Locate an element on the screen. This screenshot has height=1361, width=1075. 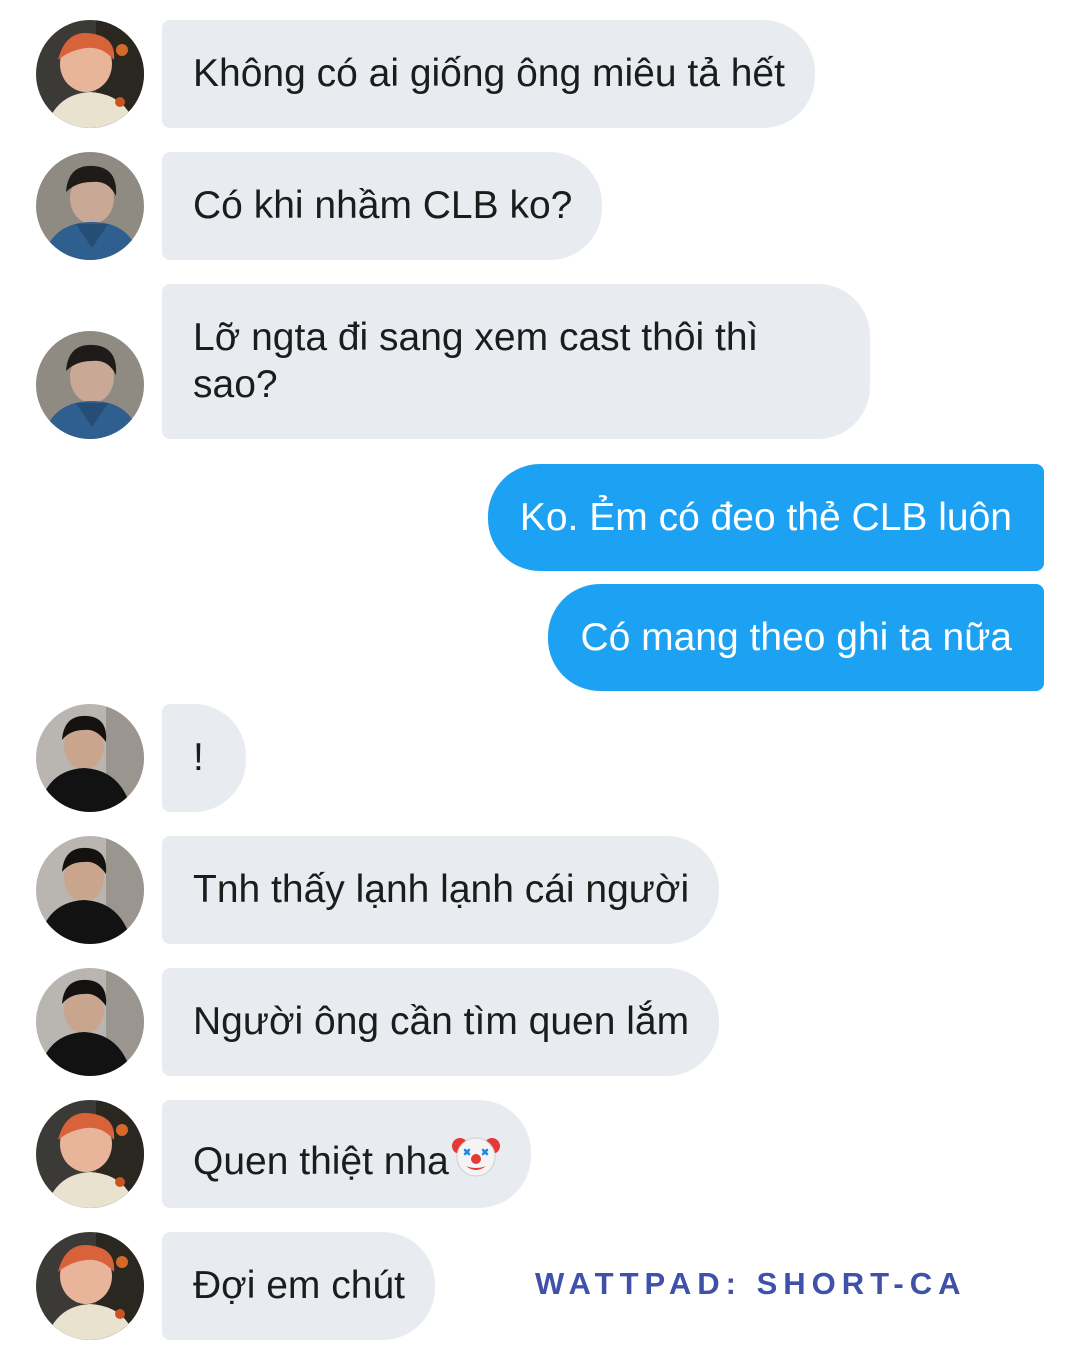
message-bubble: Tnh thấy lạnh lạnh cái người is located at coordinates (441, 890).